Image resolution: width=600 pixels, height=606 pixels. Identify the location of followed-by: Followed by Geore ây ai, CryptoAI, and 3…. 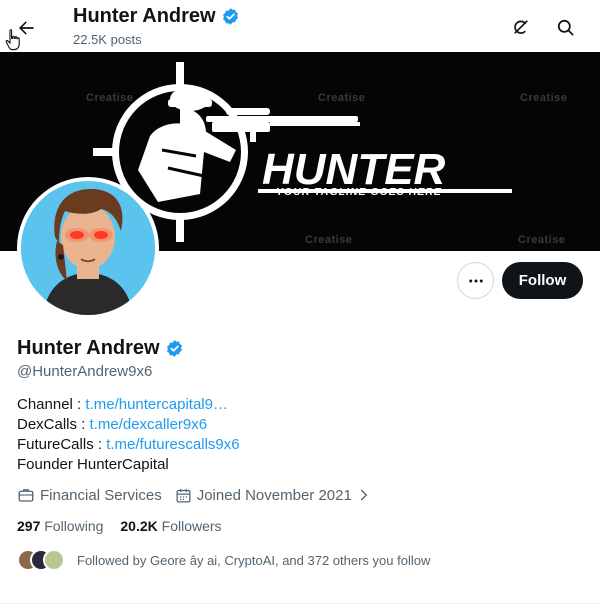
(223, 560).